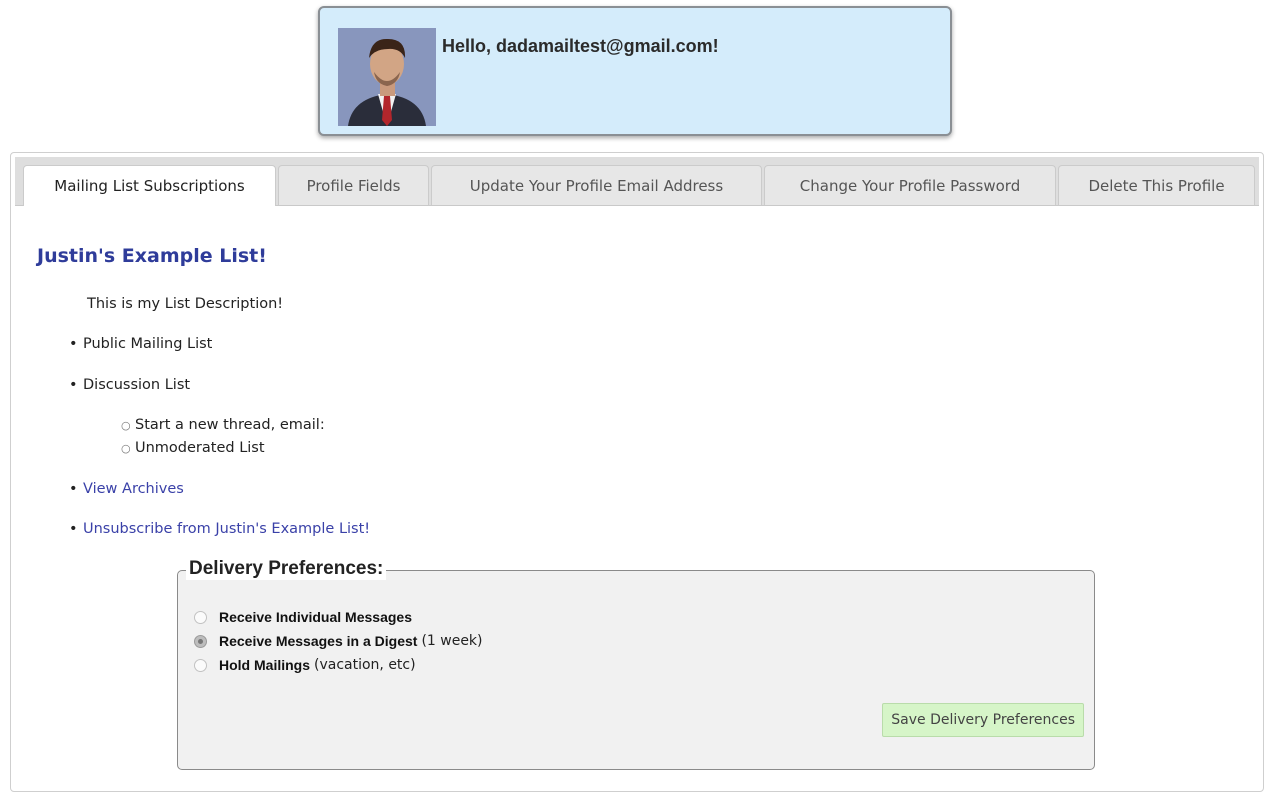 This screenshot has height=792, width=1268. What do you see at coordinates (596, 185) in the screenshot?
I see `tab-update-email: Update Your Profile Email Address` at bounding box center [596, 185].